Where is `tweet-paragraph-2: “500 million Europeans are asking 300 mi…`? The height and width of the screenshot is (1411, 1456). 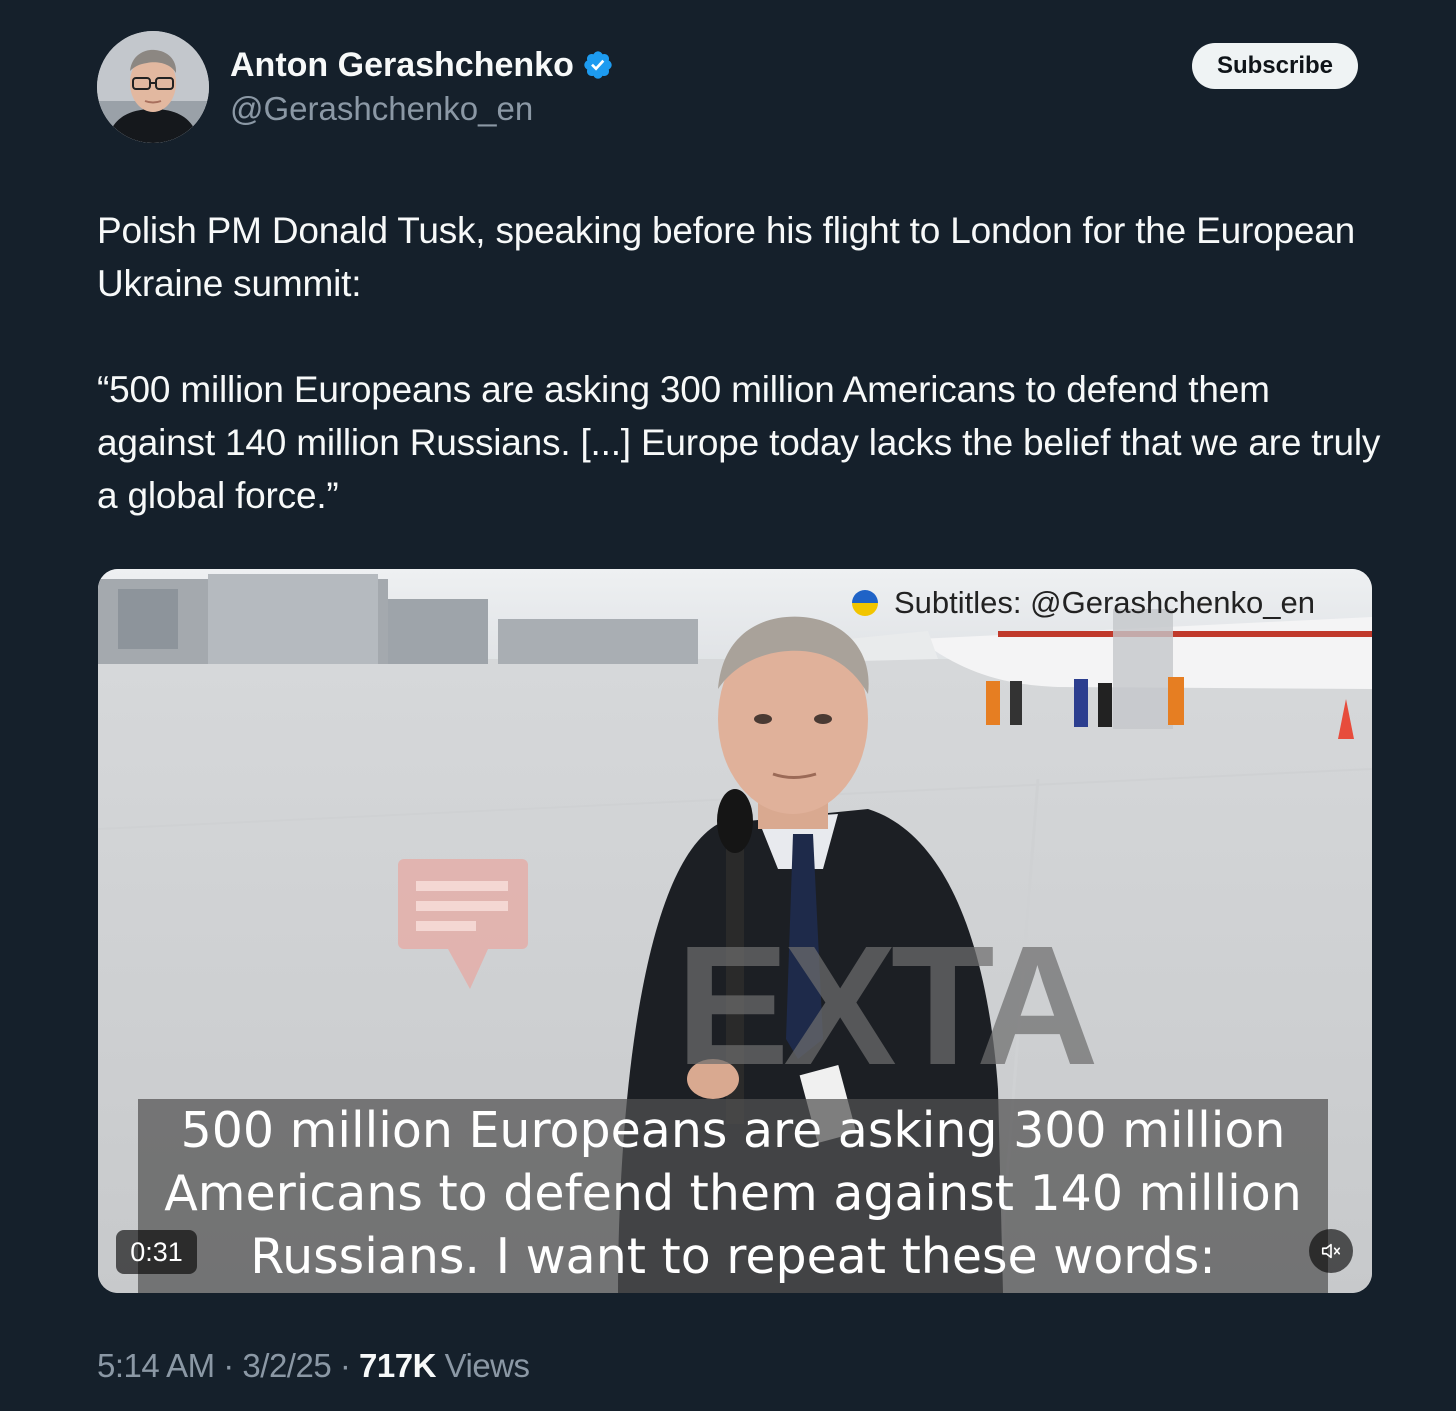
tweet-paragraph-2: “500 million Europeans are asking 300 mi… is located at coordinates (739, 442).